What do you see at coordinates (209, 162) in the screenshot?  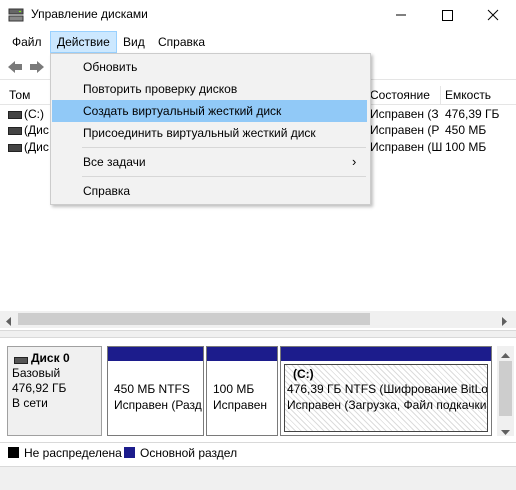 I see `menu-item-all-tasks: Все задачи ›` at bounding box center [209, 162].